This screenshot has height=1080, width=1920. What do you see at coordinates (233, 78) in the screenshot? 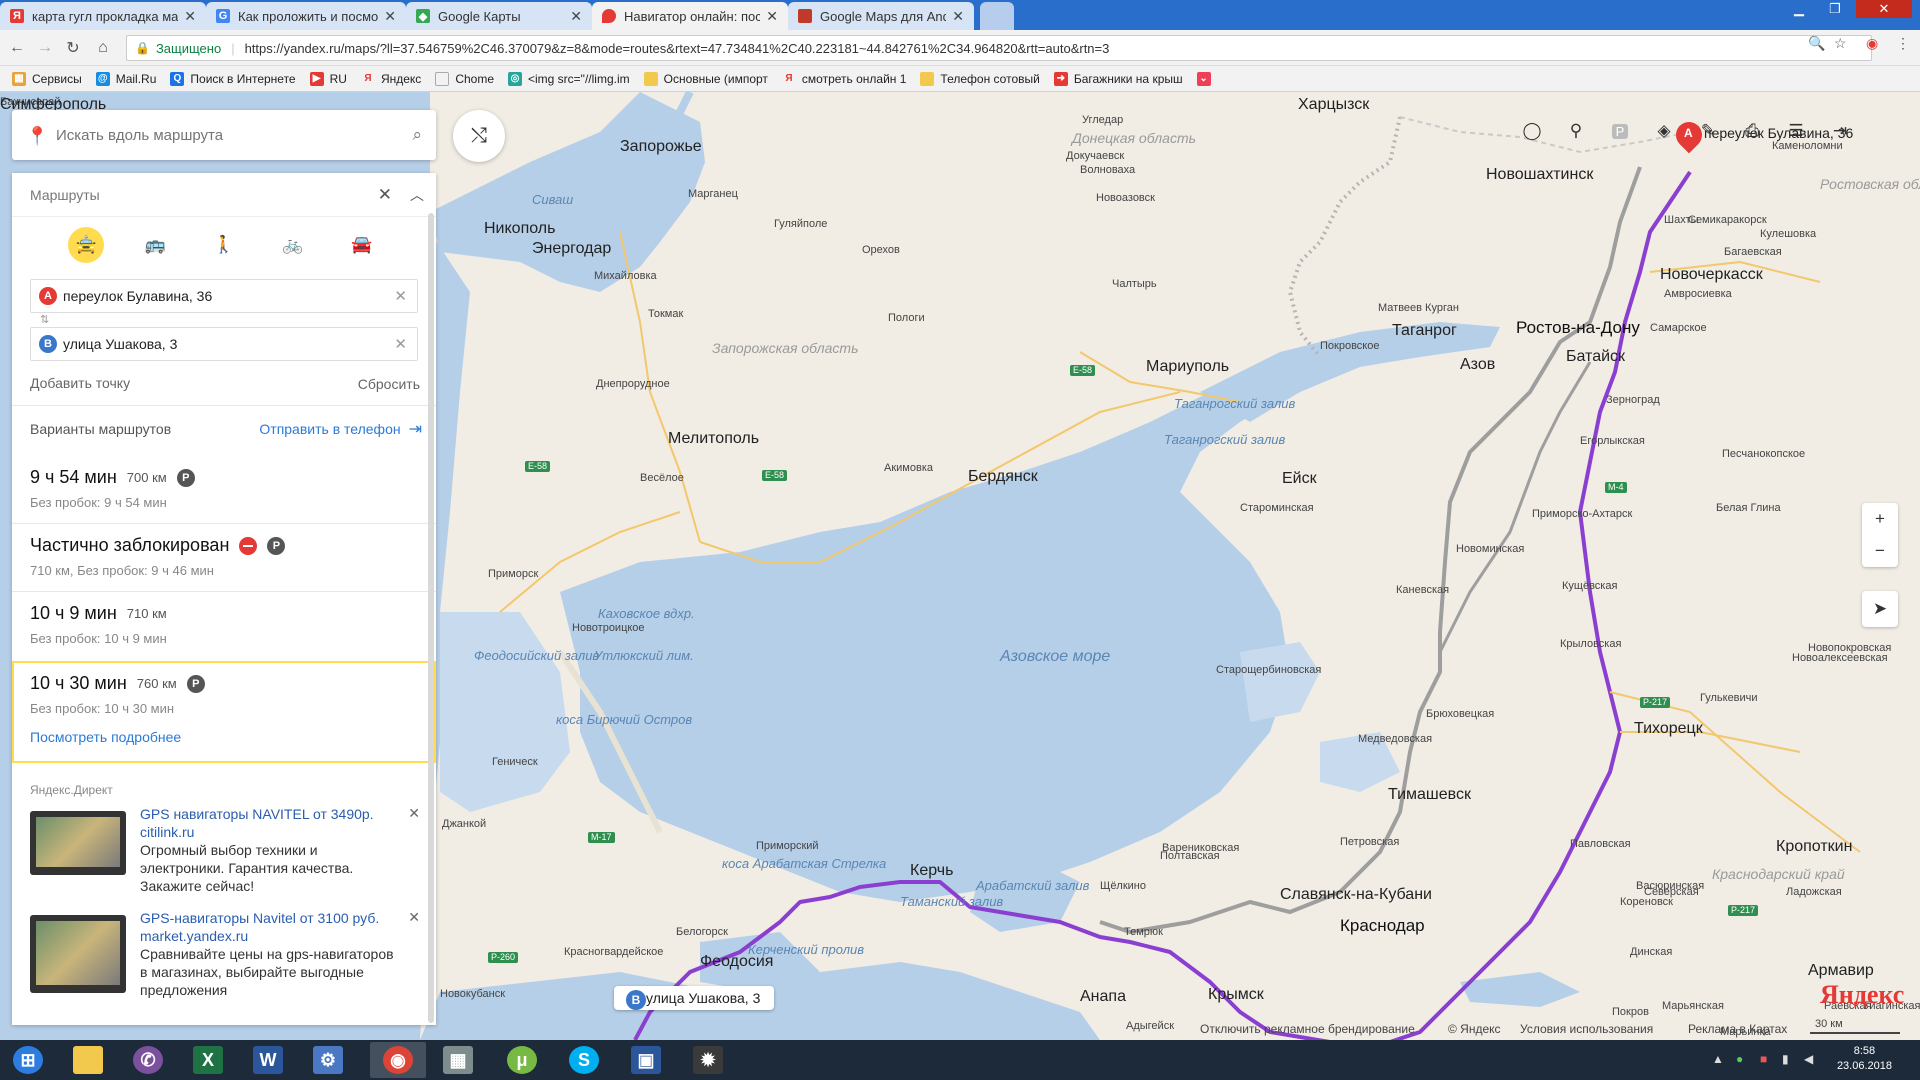
I see `bookmark-search: Q Поиск в Интернете` at bounding box center [233, 78].